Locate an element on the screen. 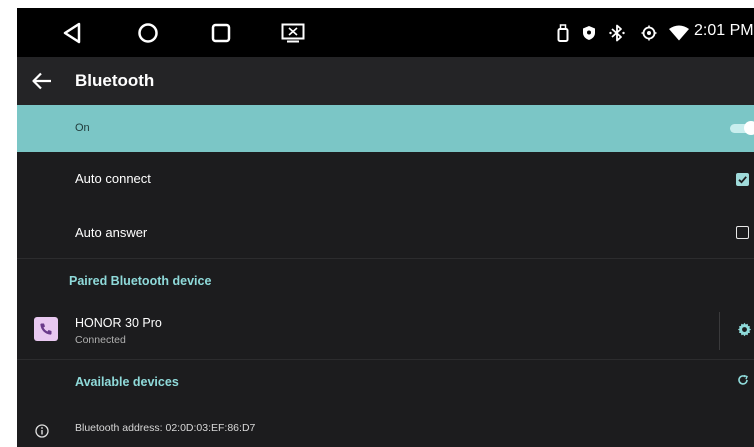  checkmark-icon is located at coordinates (742, 180).